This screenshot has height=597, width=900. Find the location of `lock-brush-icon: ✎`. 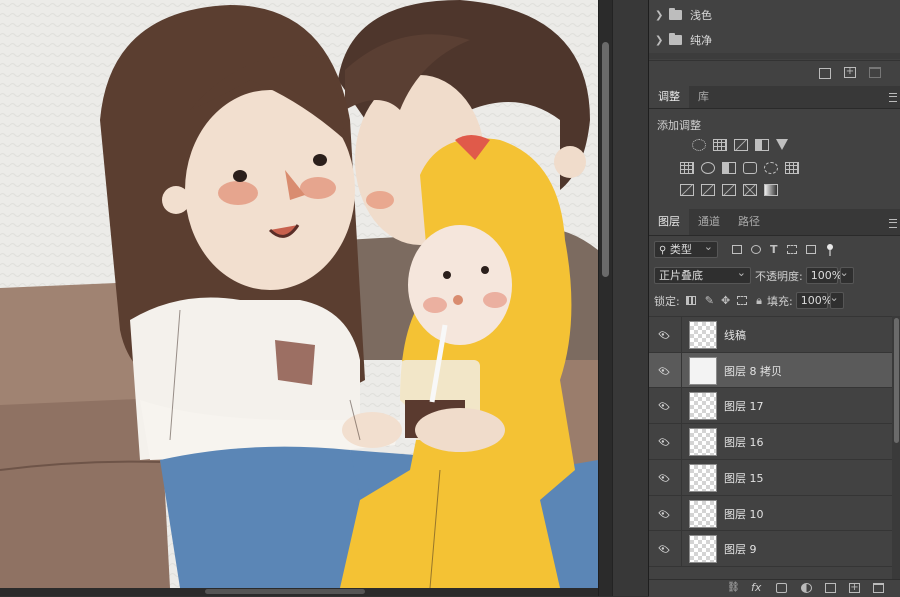

lock-brush-icon: ✎ is located at coordinates (709, 300).